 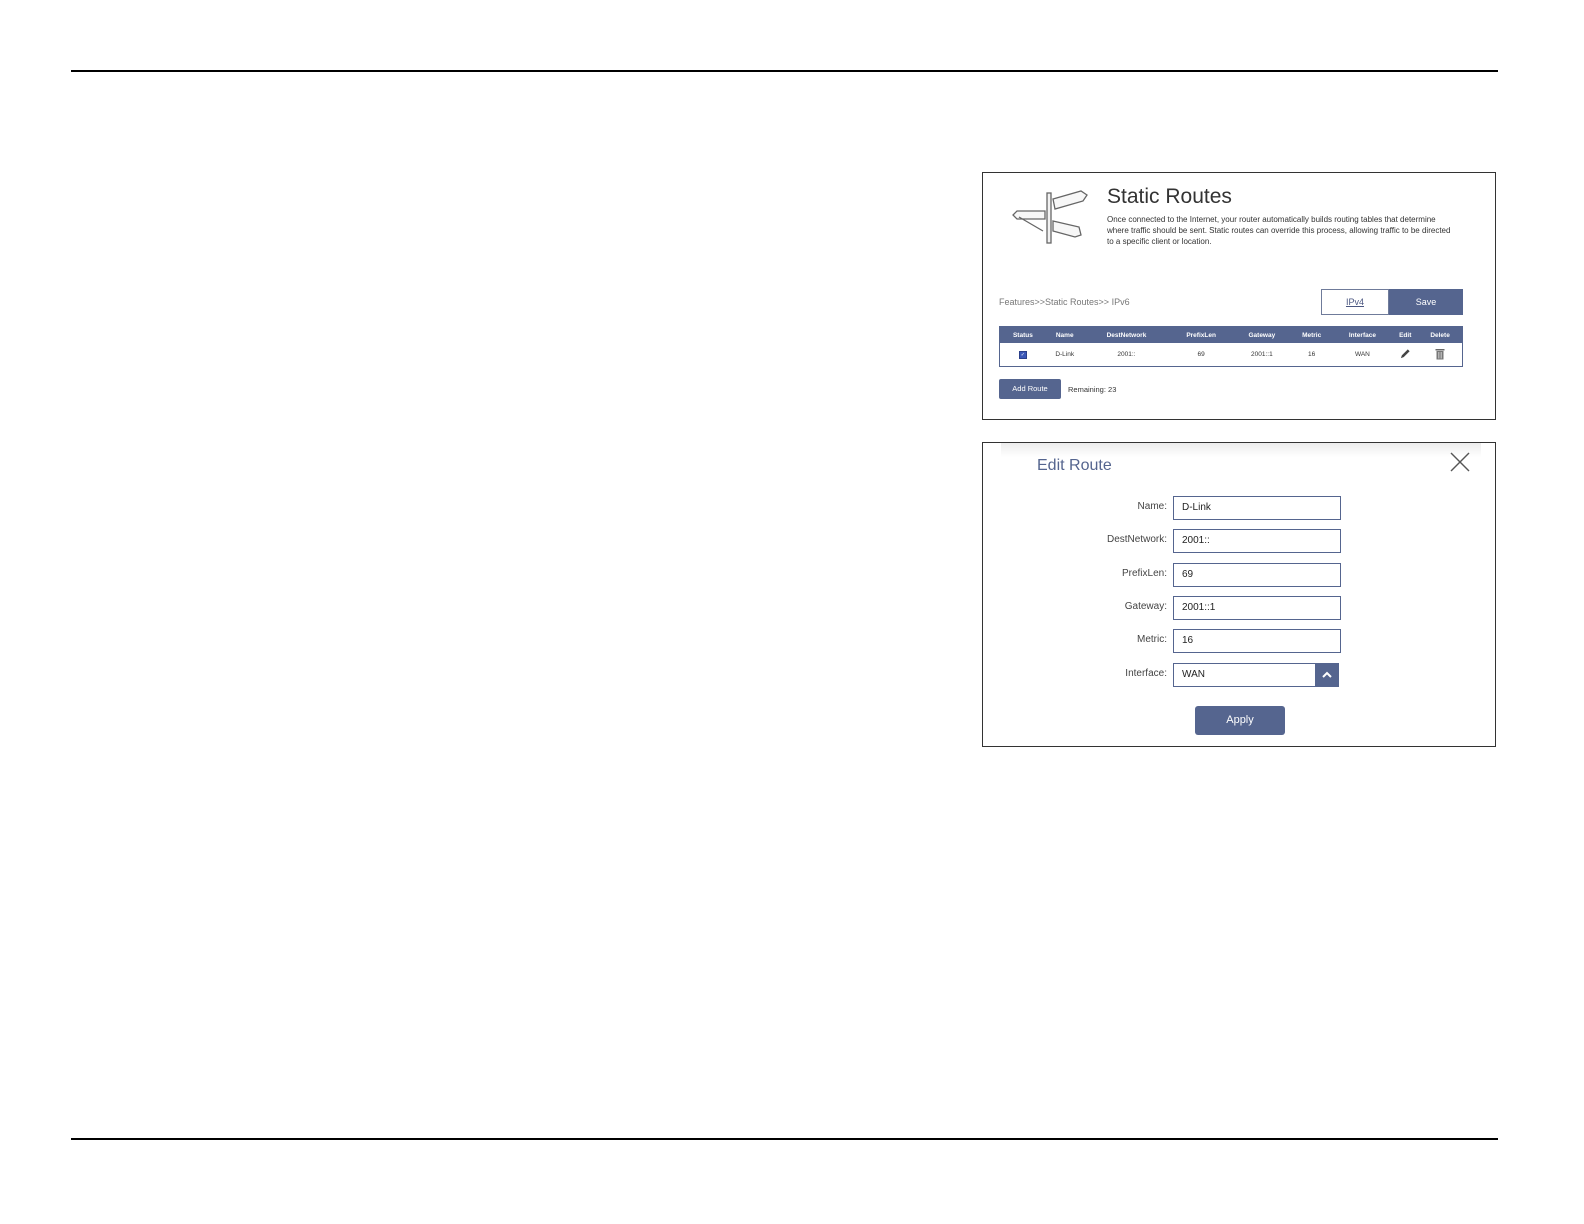 I want to click on column-header-status: Status, so click(x=1022, y=335).